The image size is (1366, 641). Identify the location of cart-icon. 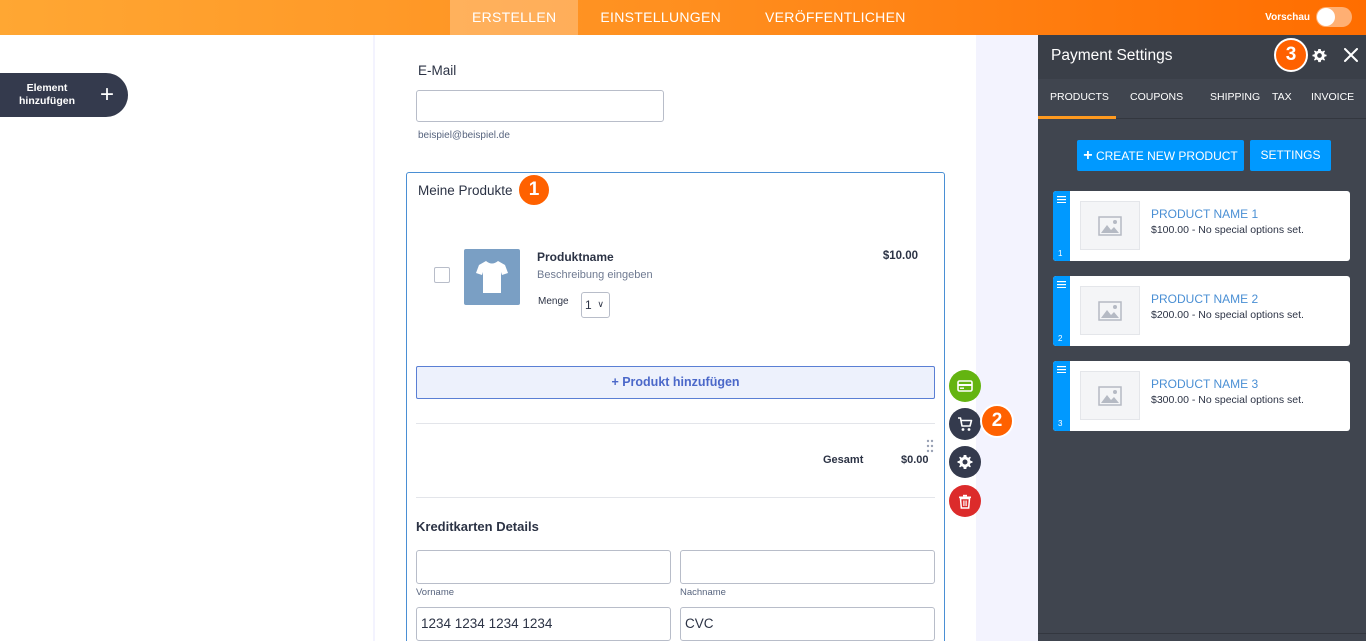
(965, 423).